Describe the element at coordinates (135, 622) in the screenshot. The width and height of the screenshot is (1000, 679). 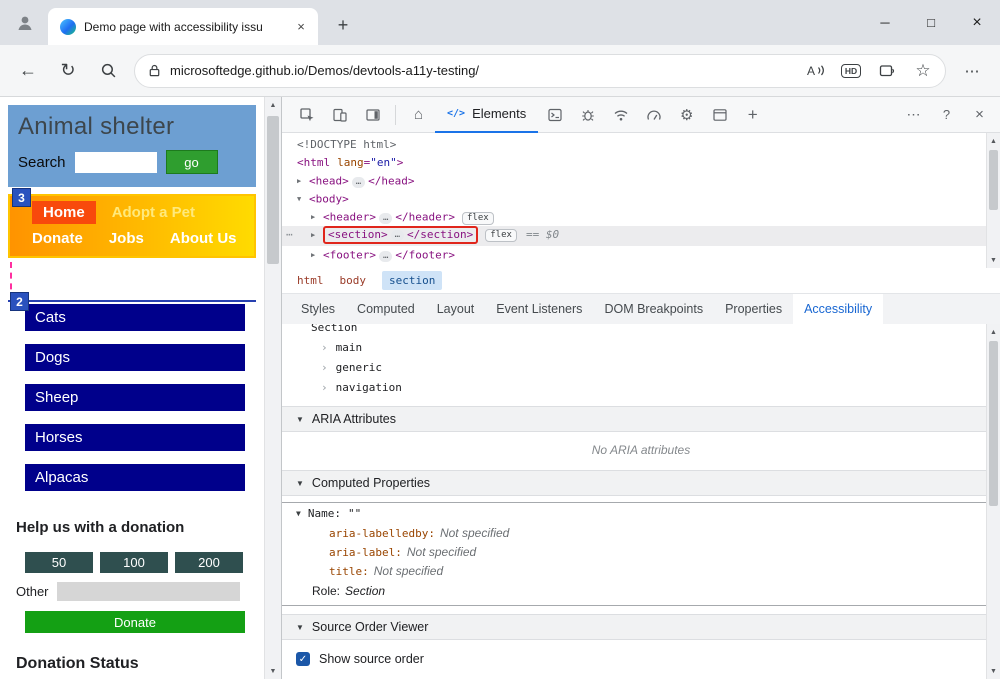
I see `donate-button: Donate` at that location.